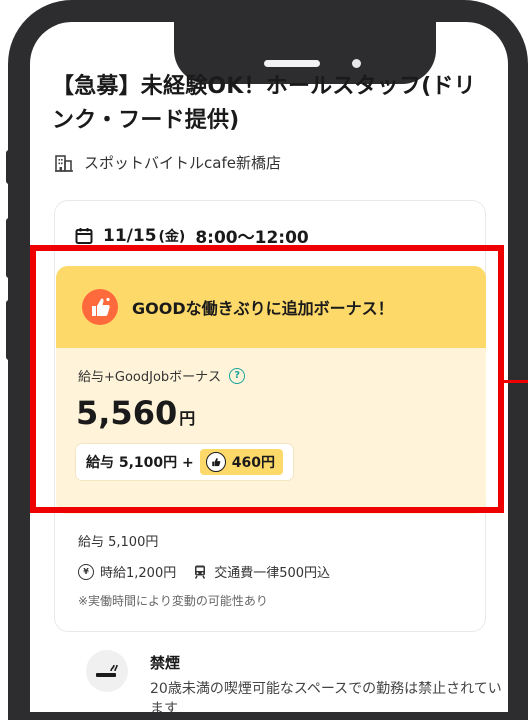 Image resolution: width=528 pixels, height=720 pixels. Describe the element at coordinates (165, 663) in the screenshot. I see `smoking-title: 禁煙` at that location.